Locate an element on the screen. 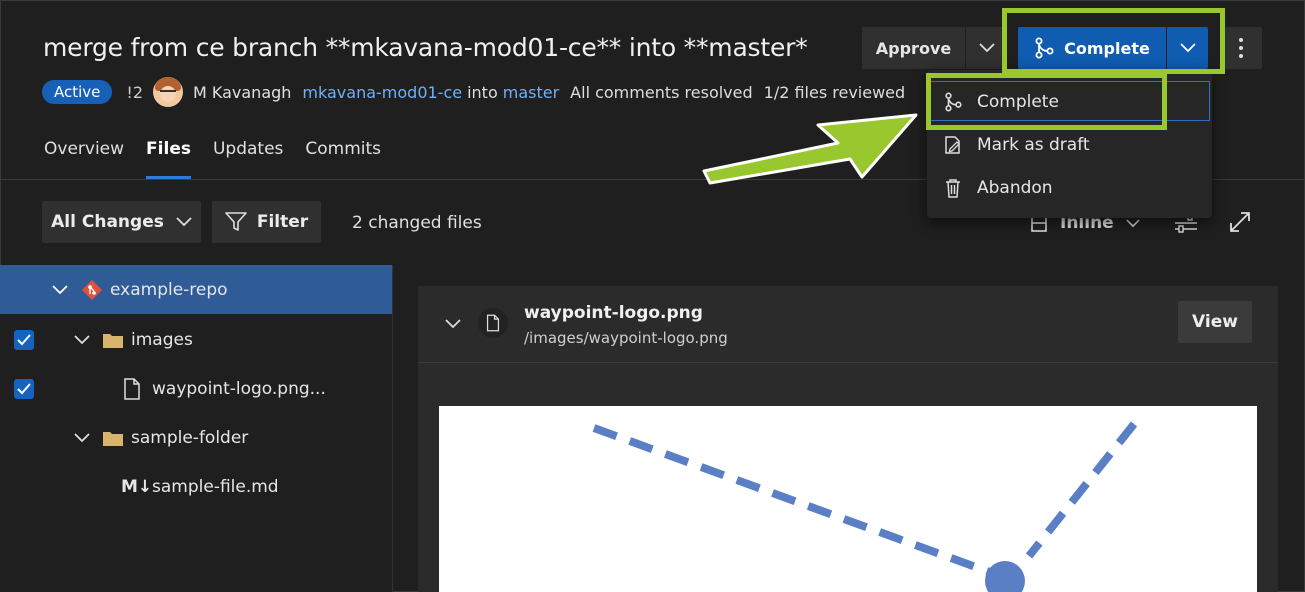  source-branch-link: mkavana-mod01-ce is located at coordinates (382, 92).